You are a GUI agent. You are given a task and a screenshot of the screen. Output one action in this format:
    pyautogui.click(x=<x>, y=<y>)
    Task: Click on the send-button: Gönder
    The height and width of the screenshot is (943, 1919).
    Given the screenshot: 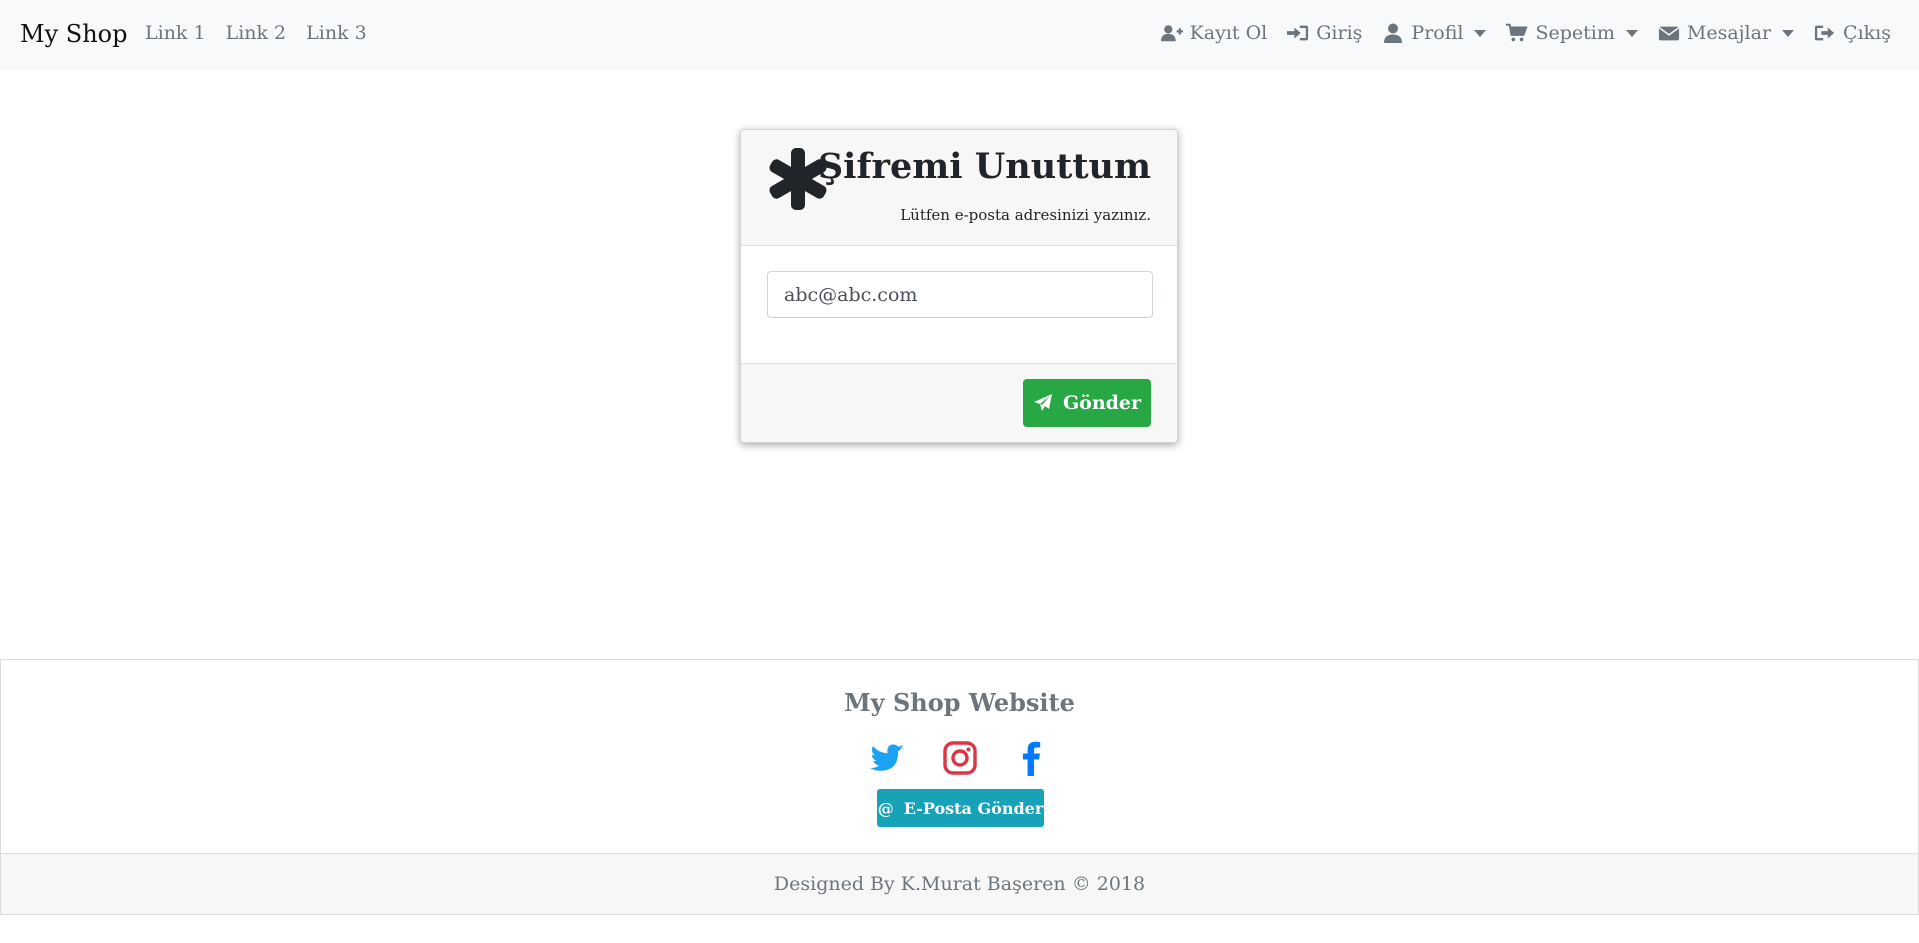 What is the action you would take?
    pyautogui.click(x=1087, y=403)
    